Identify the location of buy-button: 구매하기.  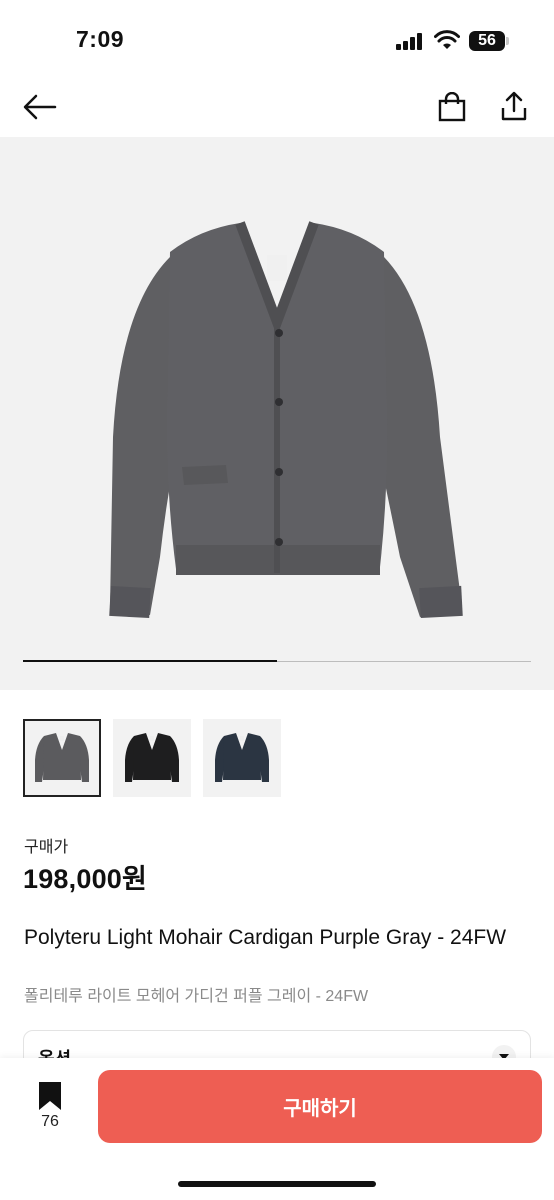
(320, 1106).